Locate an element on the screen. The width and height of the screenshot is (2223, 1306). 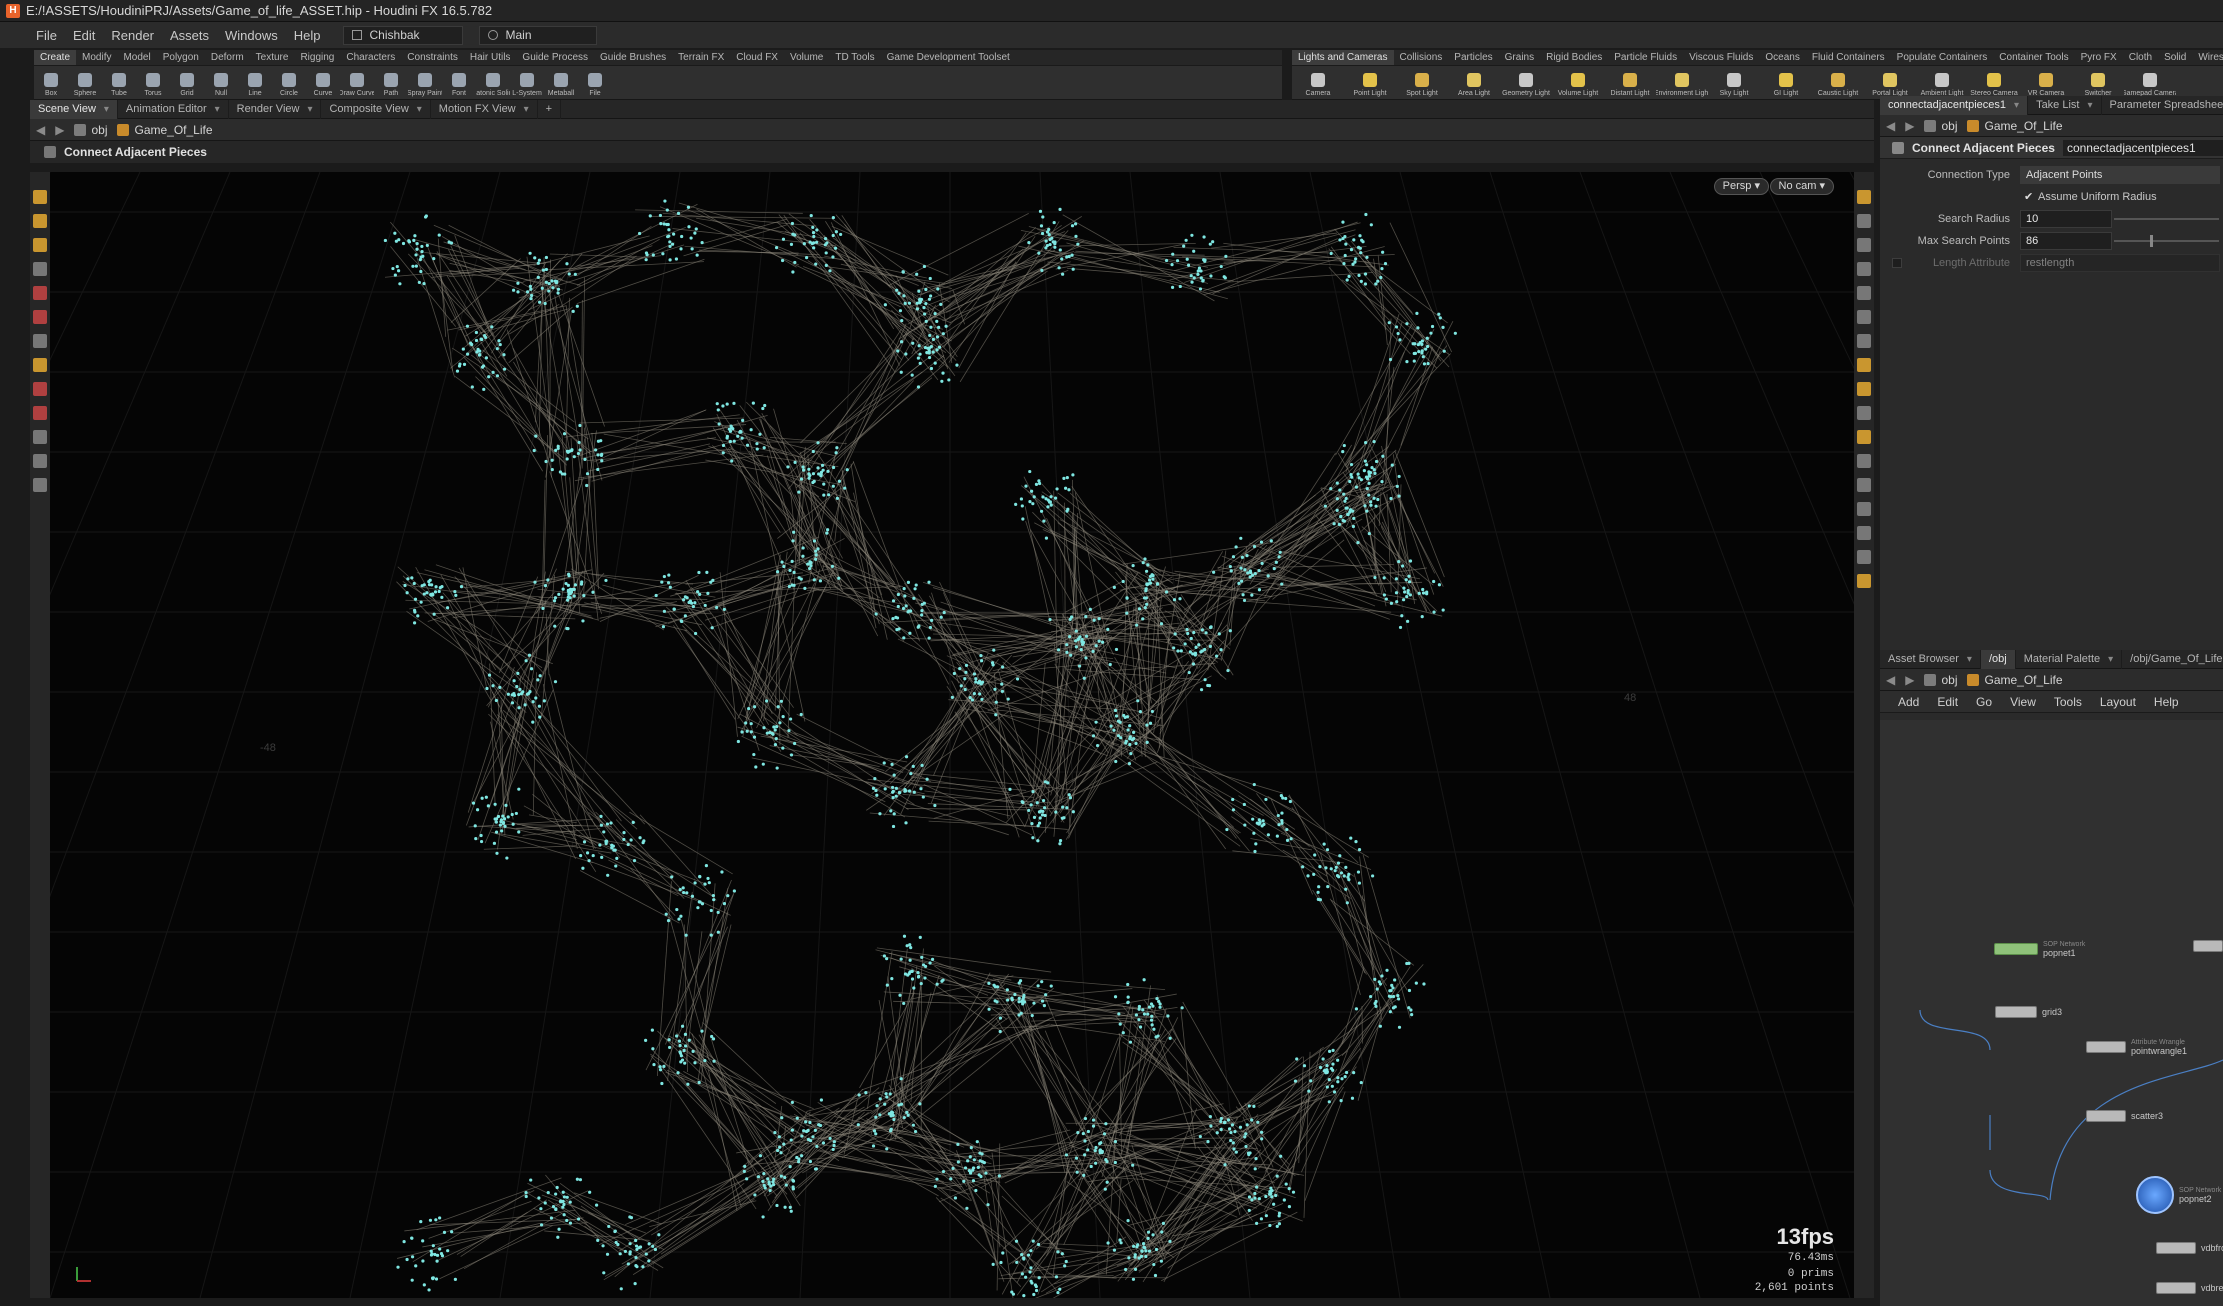
right-shelf-tab: Rigid Bodies is located at coordinates (1574, 57).